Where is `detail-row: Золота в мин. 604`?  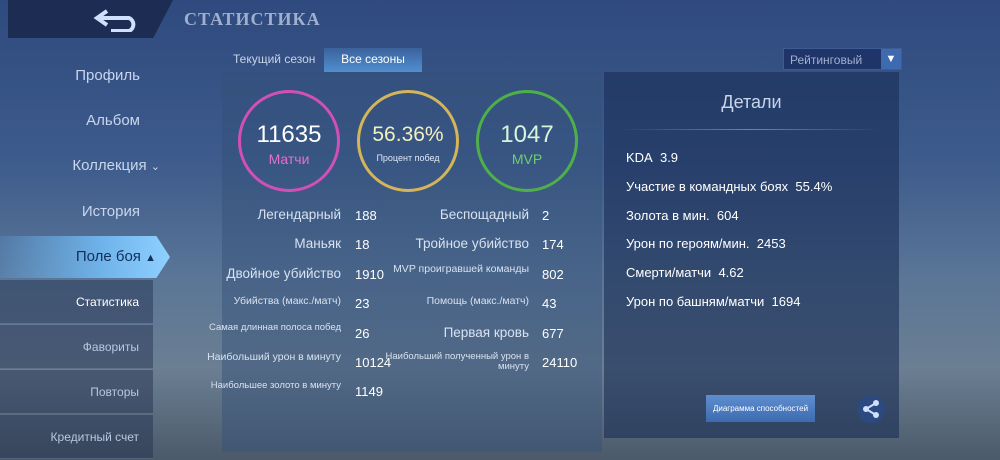
detail-row: Золота в мин. 604 is located at coordinates (682, 215).